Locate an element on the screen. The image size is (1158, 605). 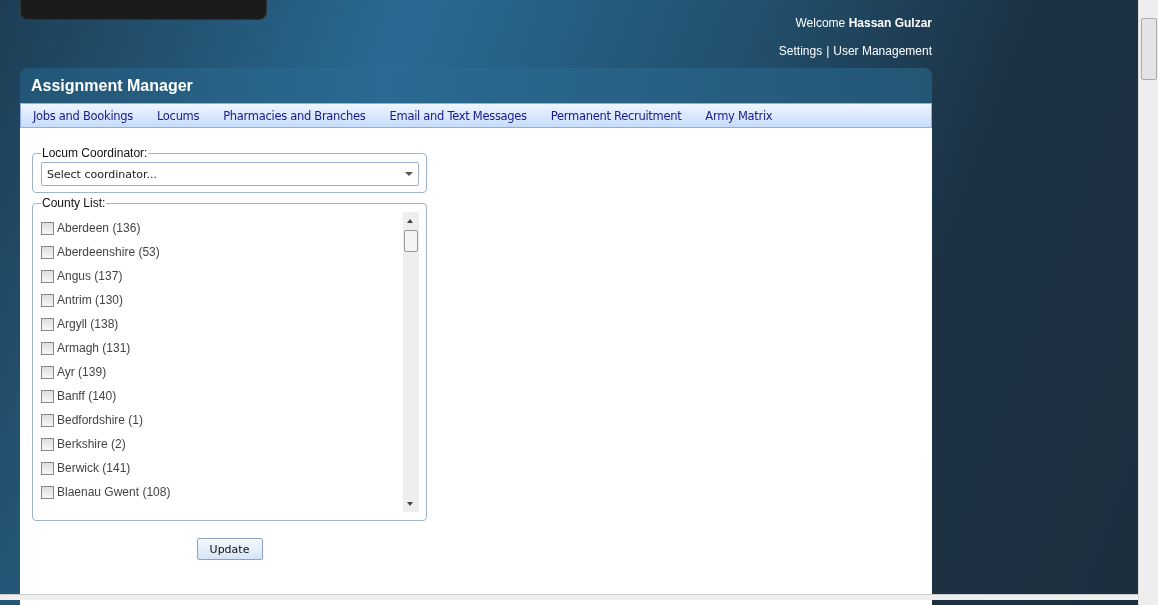
county-label: Berwick (141) is located at coordinates (94, 468).